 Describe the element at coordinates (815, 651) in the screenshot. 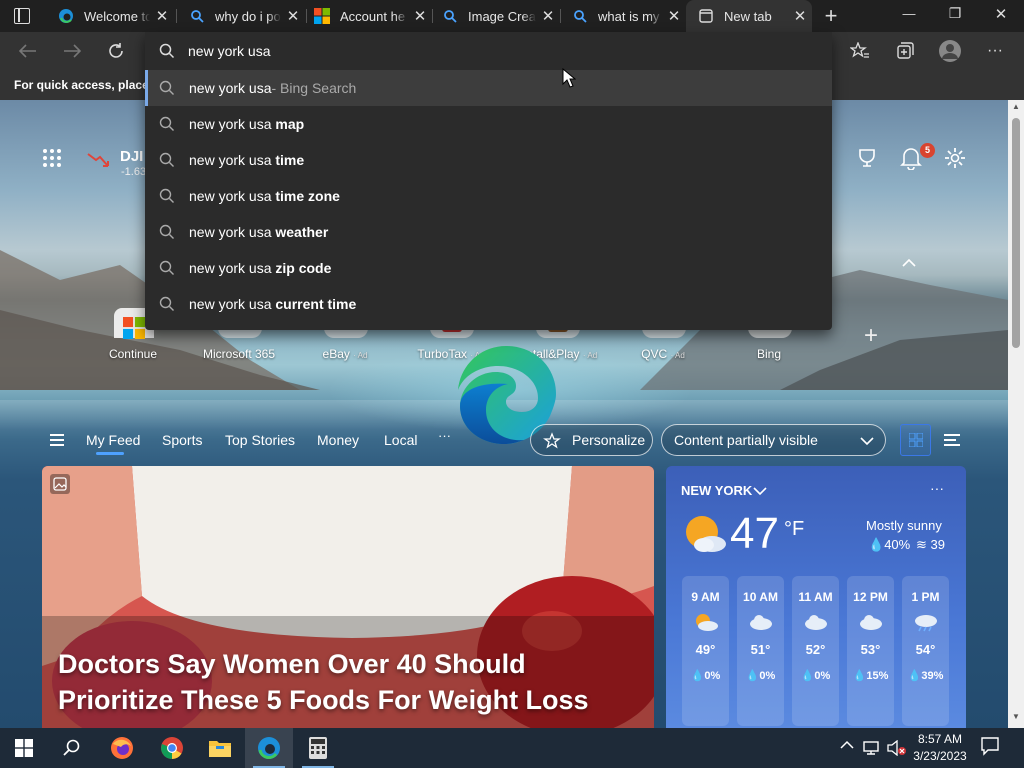

I see `hourly-forecast-11am: 11 AM 52° 💧0%` at that location.